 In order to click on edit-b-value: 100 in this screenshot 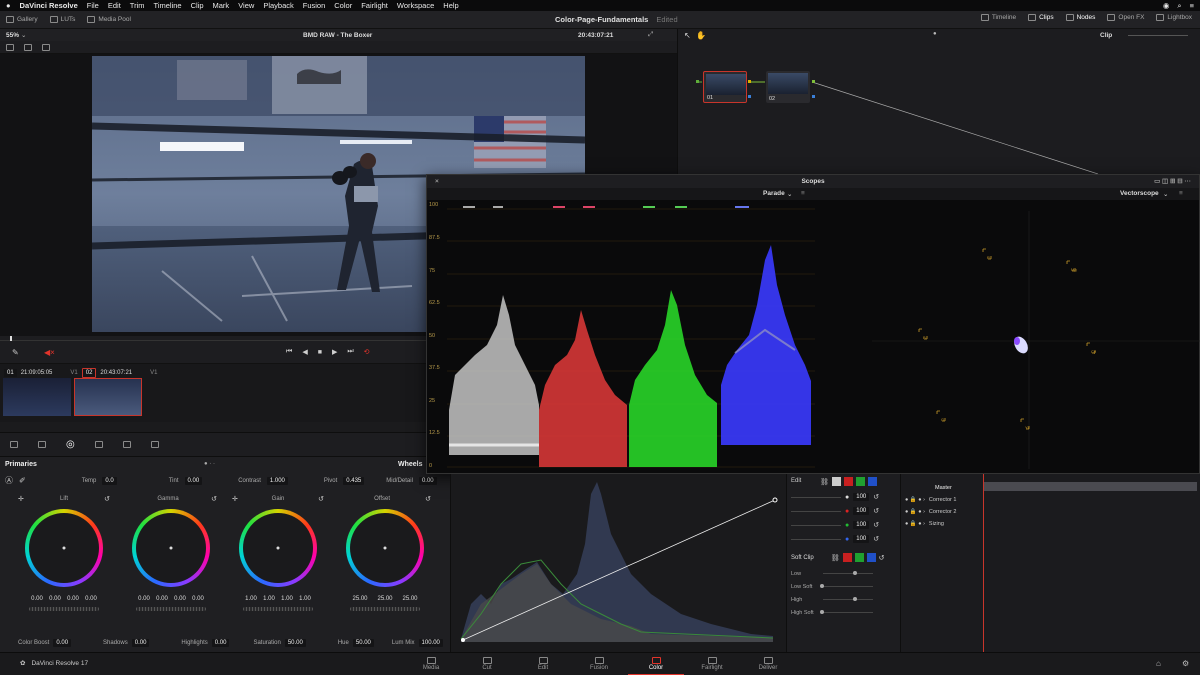, I will do `click(861, 539)`.